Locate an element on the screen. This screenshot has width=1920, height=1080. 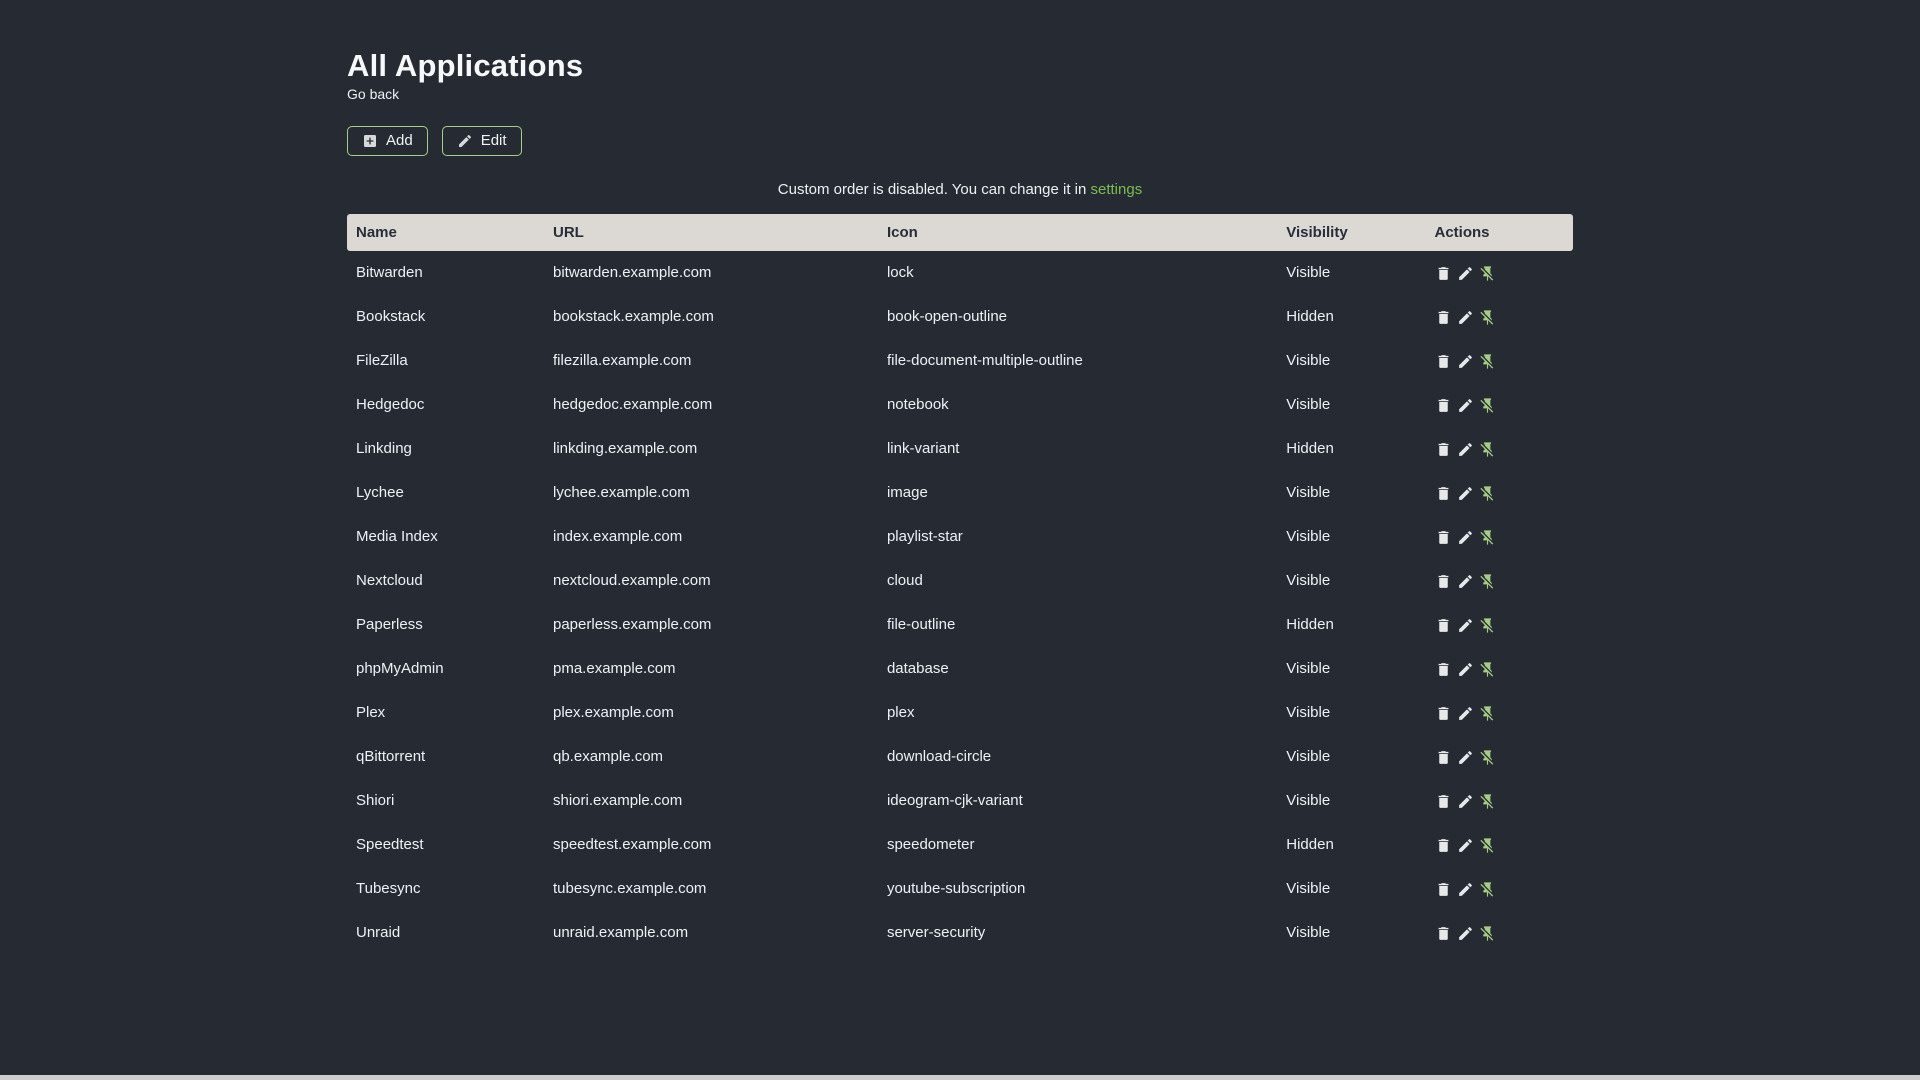
app-url-cell: lychee.example.com is located at coordinates (621, 492).